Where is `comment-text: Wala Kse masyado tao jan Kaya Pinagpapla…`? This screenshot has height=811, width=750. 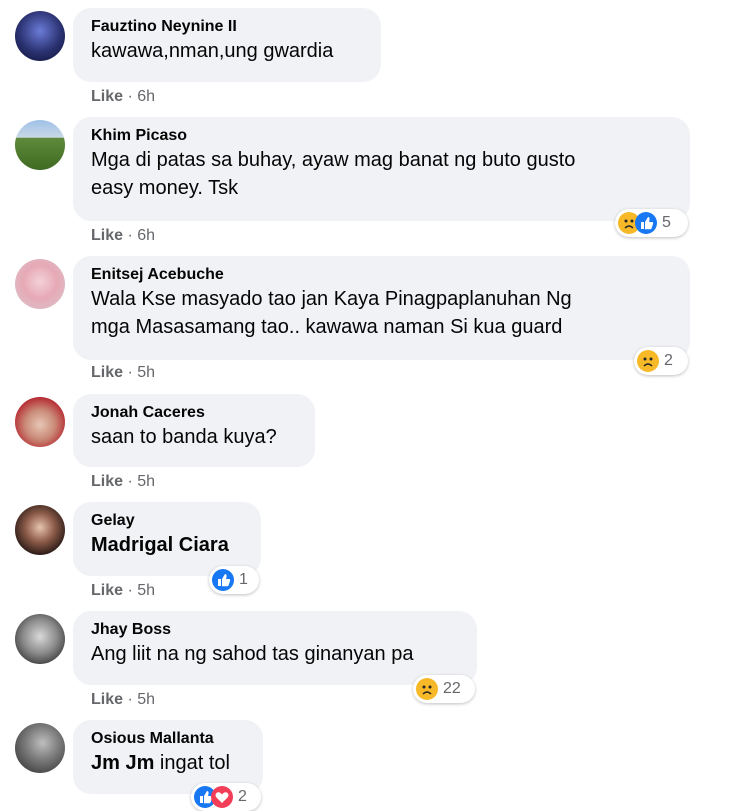 comment-text: Wala Kse masyado tao jan Kaya Pinagpapla… is located at coordinates (331, 313).